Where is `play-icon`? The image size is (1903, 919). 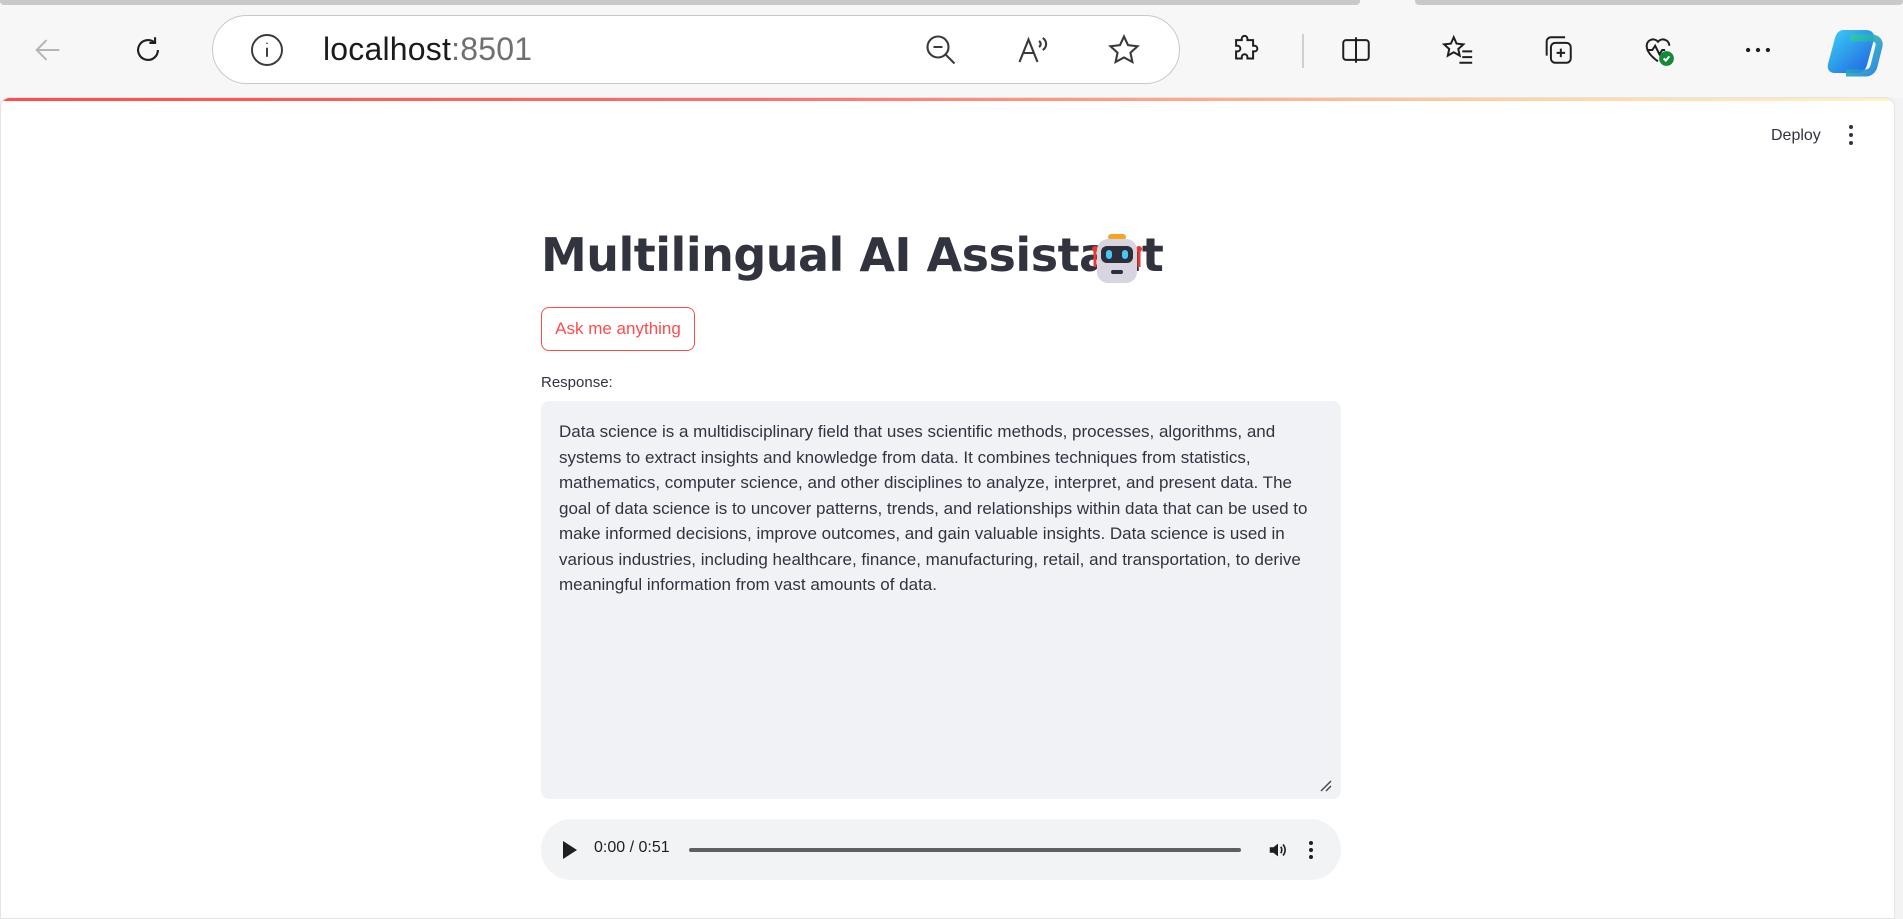
play-icon is located at coordinates (570, 850).